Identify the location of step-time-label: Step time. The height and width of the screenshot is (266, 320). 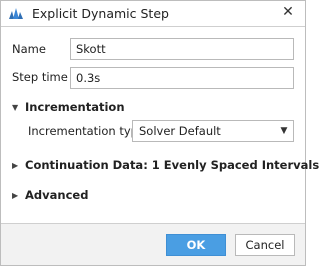
(40, 77).